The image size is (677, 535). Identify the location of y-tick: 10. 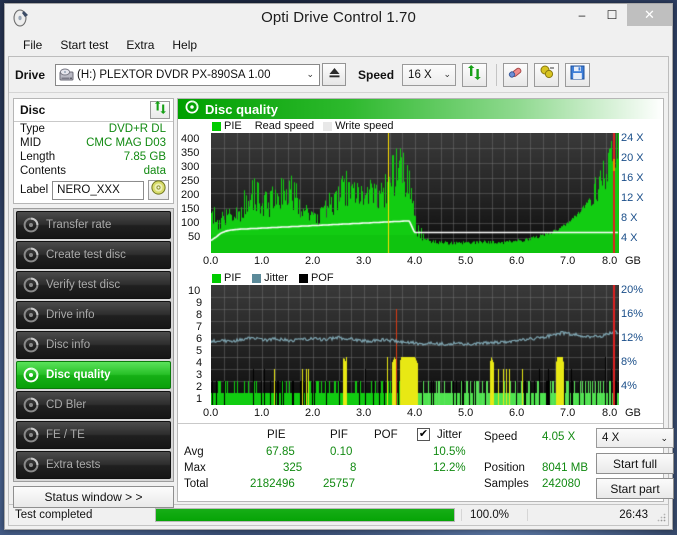
(194, 291).